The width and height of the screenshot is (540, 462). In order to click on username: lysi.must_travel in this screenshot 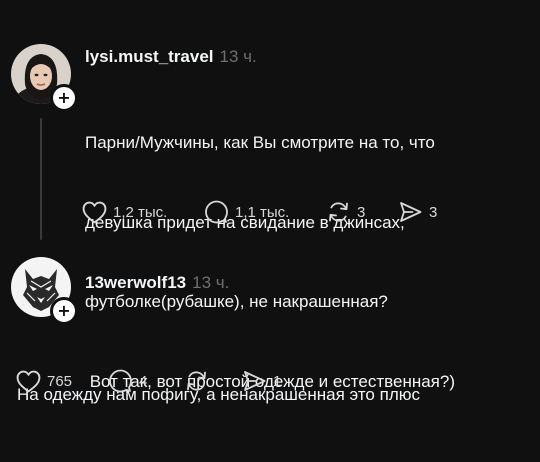, I will do `click(149, 56)`.